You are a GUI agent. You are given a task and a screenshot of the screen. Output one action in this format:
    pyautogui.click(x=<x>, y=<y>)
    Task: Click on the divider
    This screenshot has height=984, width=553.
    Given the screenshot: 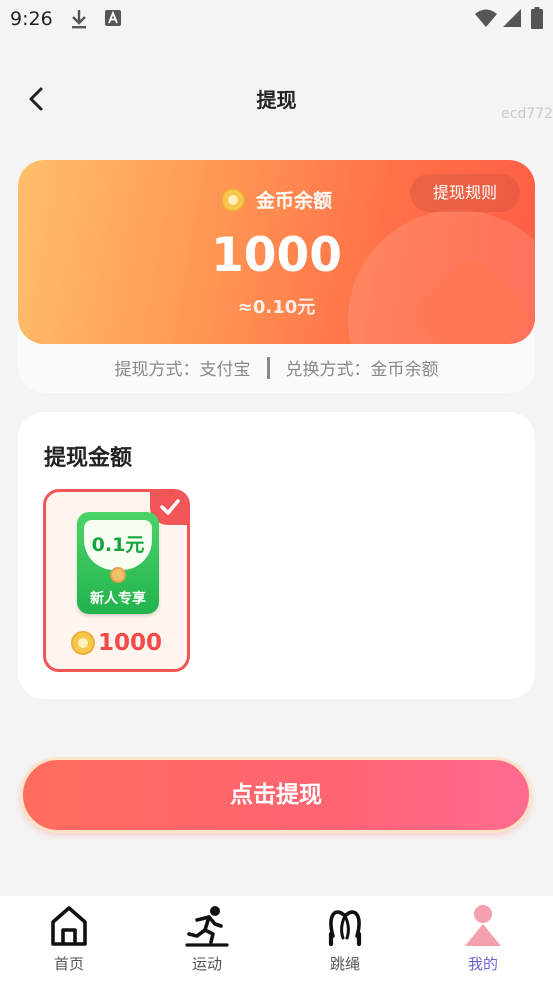 What is the action you would take?
    pyautogui.click(x=268, y=367)
    